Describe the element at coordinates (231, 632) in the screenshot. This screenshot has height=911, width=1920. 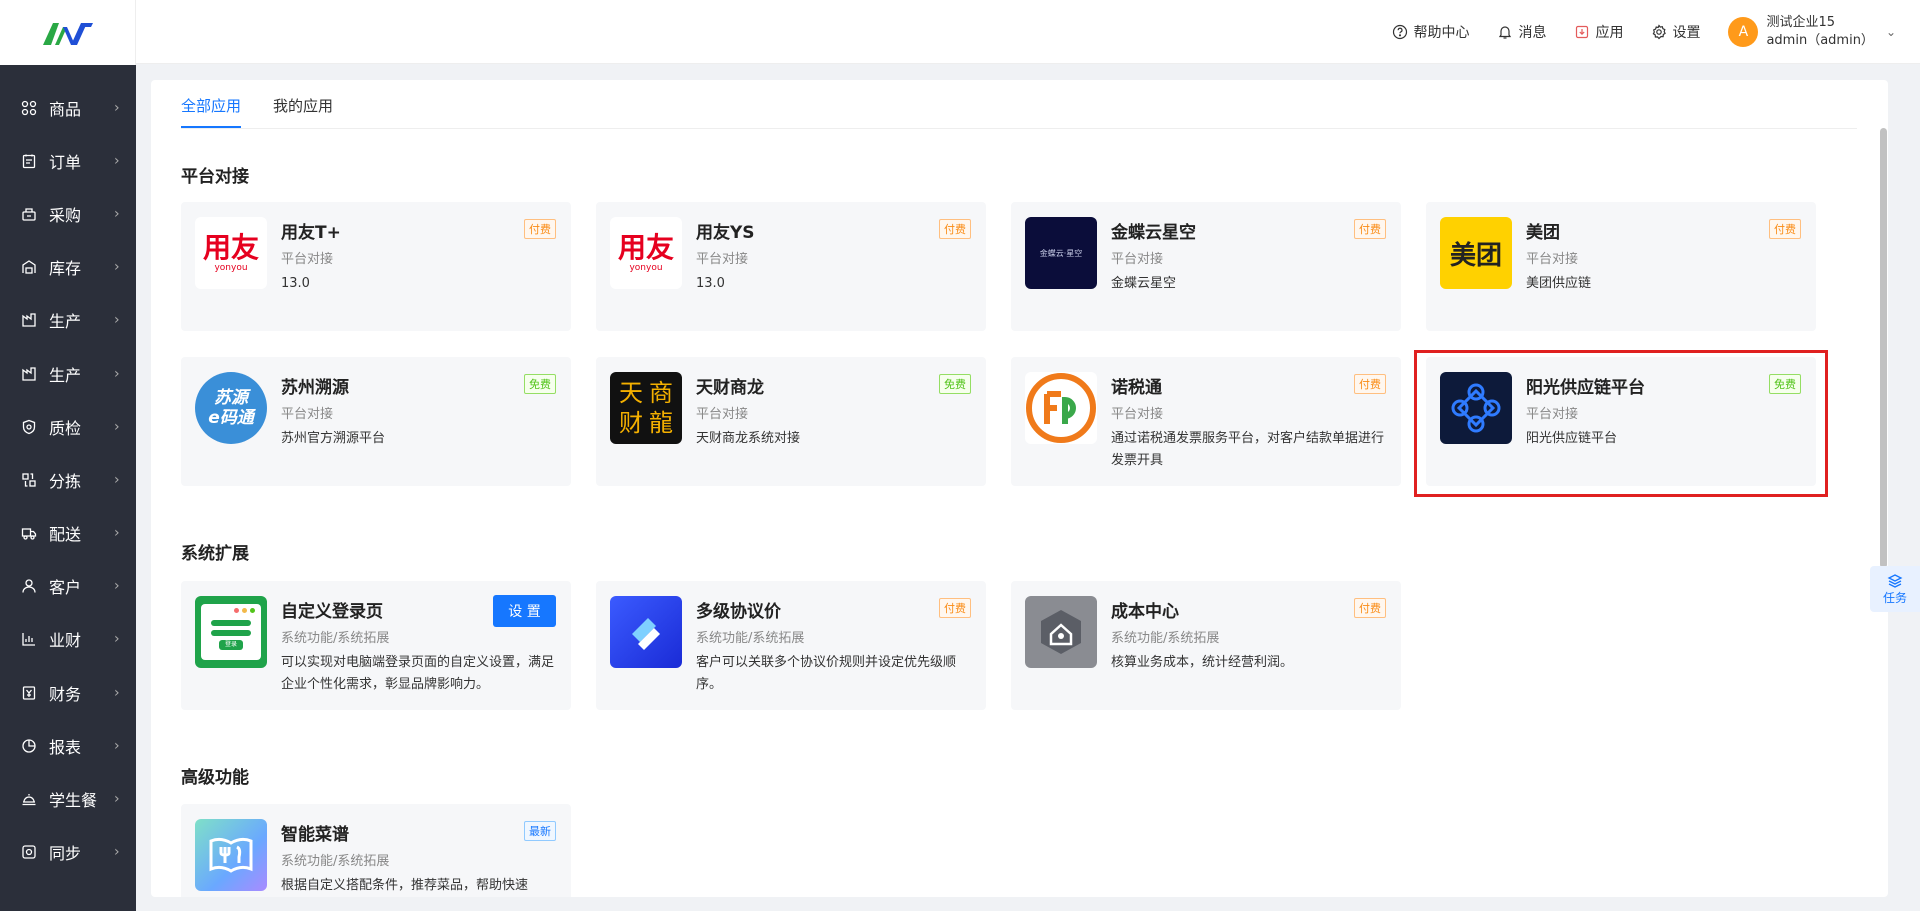
I see `login-page-logo-icon: 登录` at that location.